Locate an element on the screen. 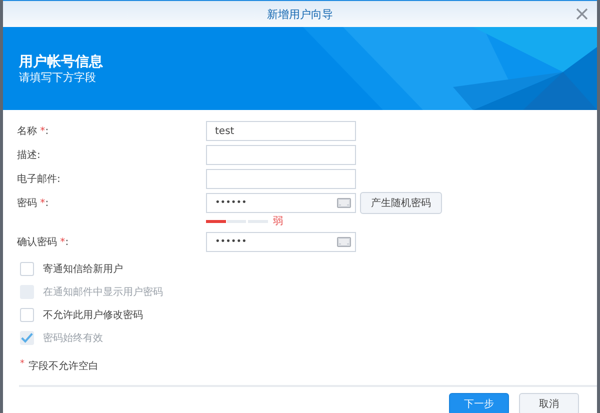  strength-meter is located at coordinates (237, 221).